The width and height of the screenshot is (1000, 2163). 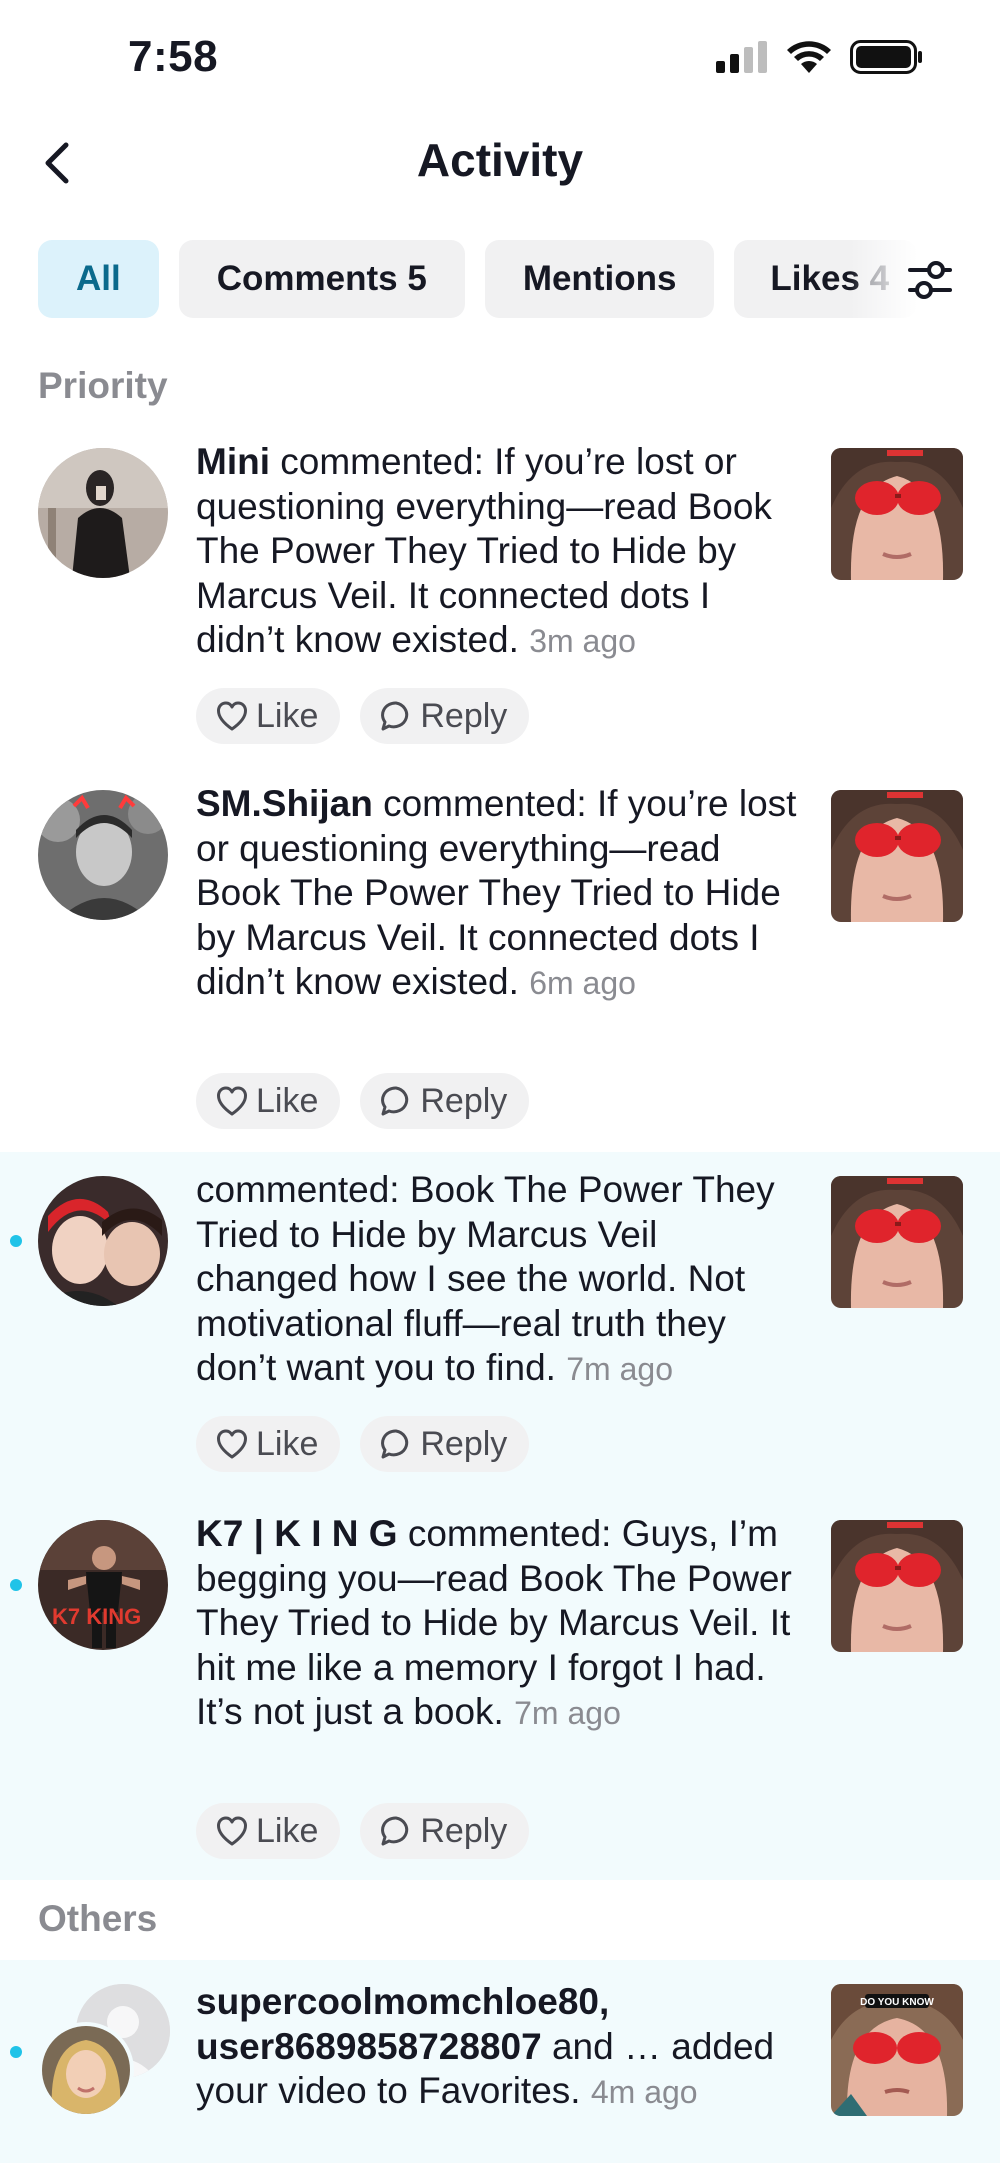 I want to click on avatar: K7 KING, so click(x=103, y=1585).